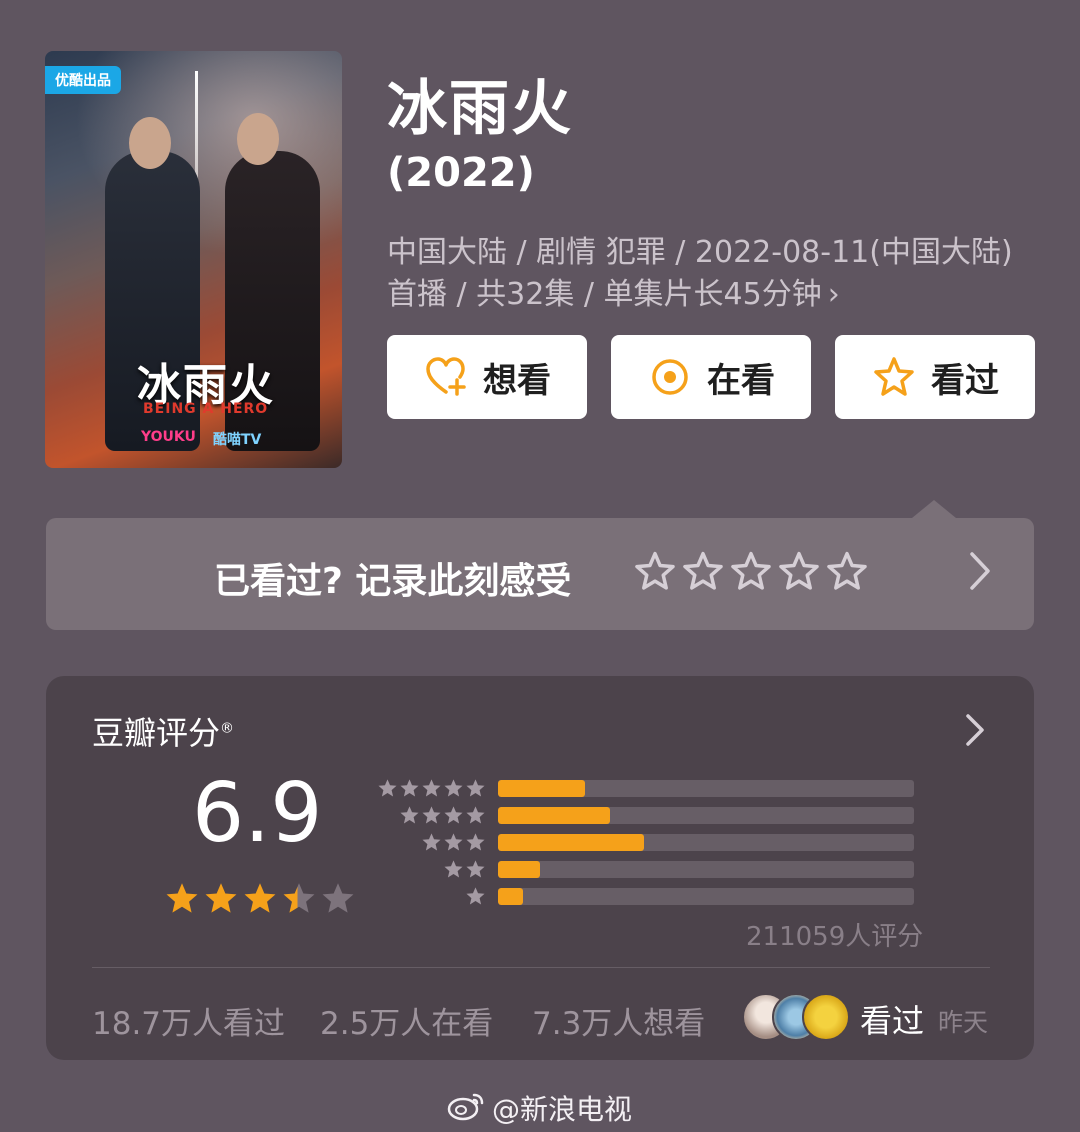 The height and width of the screenshot is (1132, 1080). What do you see at coordinates (963, 1022) in the screenshot?
I see `friend-time: 昨天` at bounding box center [963, 1022].